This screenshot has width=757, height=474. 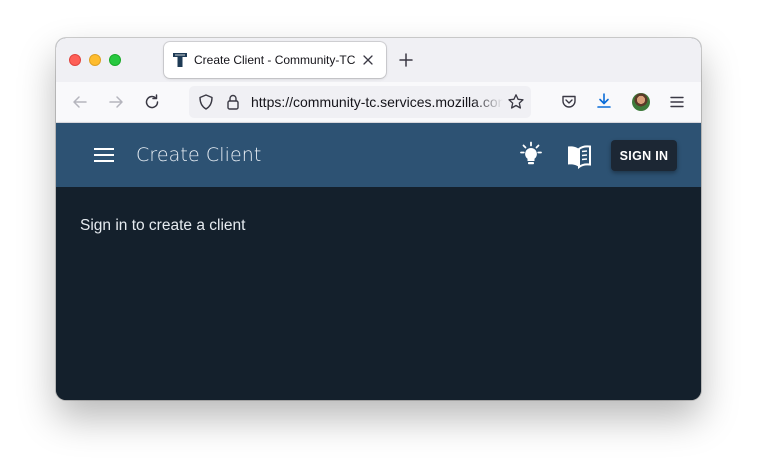 I want to click on pocket-icon, so click(x=569, y=102).